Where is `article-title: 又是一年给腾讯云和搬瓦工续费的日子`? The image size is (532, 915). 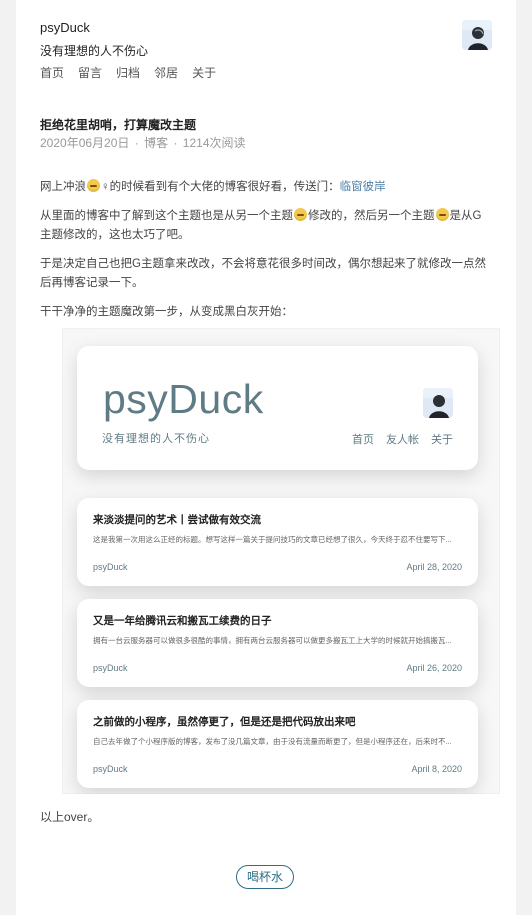 article-title: 又是一年给腾讯云和搬瓦工续费的日子 is located at coordinates (182, 621).